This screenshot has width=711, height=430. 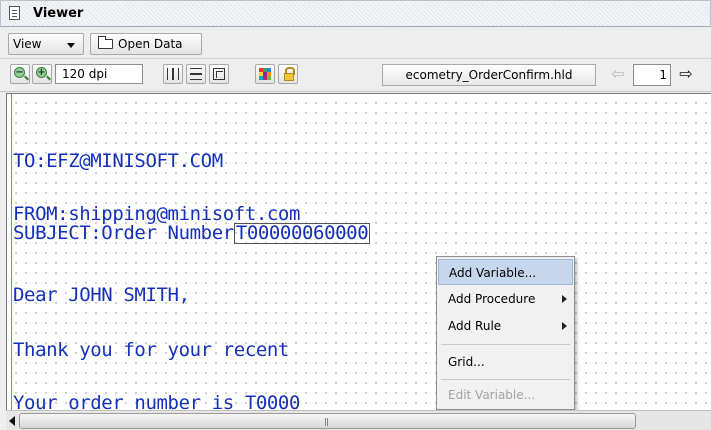 I want to click on zoom-in-button: +, so click(x=42, y=74).